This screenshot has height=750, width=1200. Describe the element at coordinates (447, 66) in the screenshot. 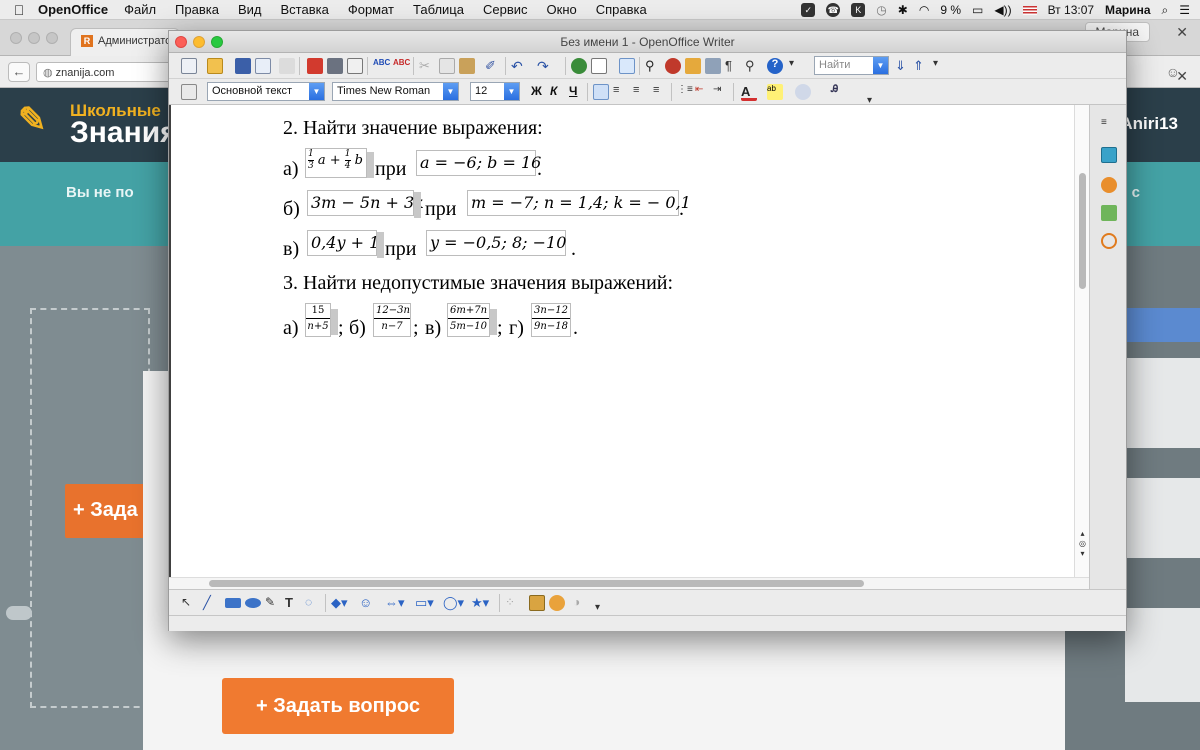

I see `copy-icon` at that location.